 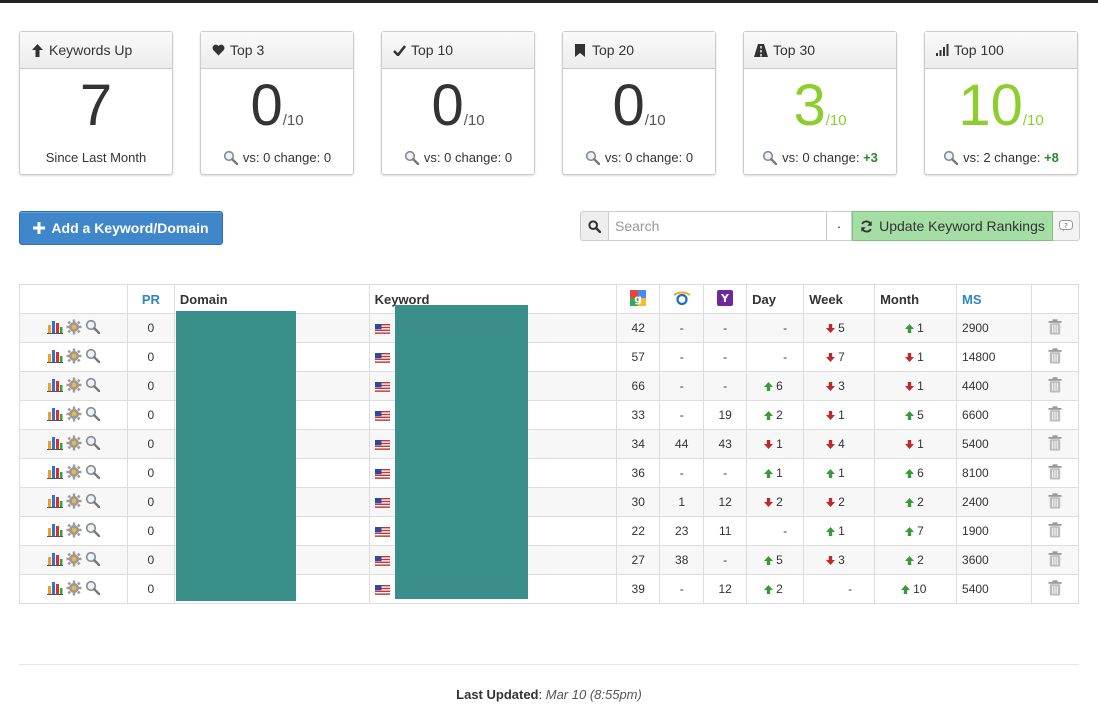 I want to click on help-bubble-icon: ?, so click(x=1066, y=226).